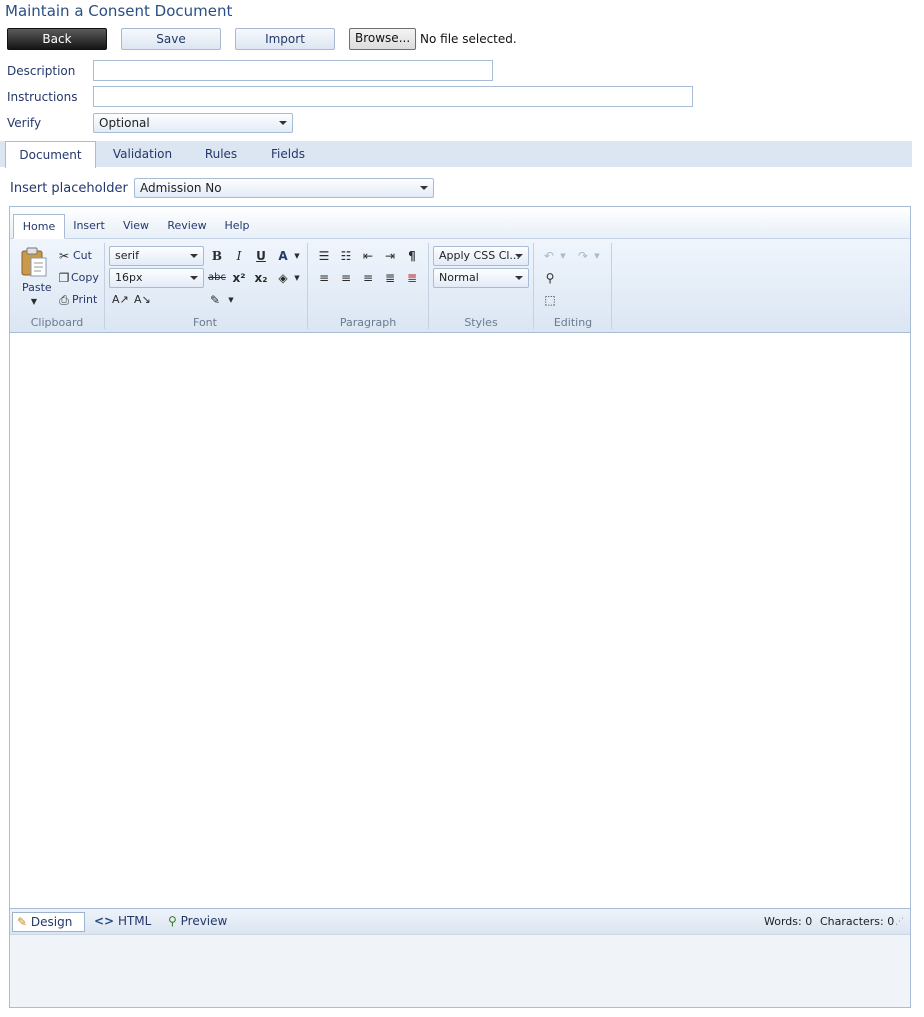 The image size is (924, 1017). I want to click on tab-validation: Validation, so click(142, 154).